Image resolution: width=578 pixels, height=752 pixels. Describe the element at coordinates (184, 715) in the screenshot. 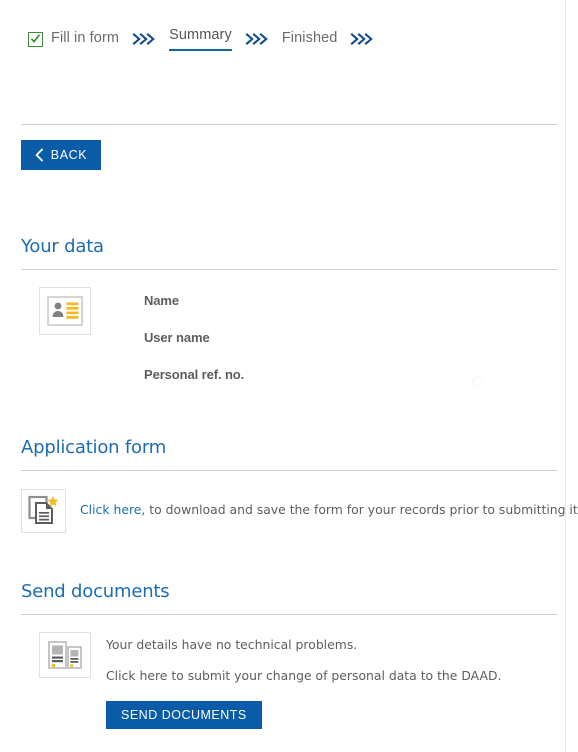

I see `send-documents-button: SEND DOCUMENTS` at that location.